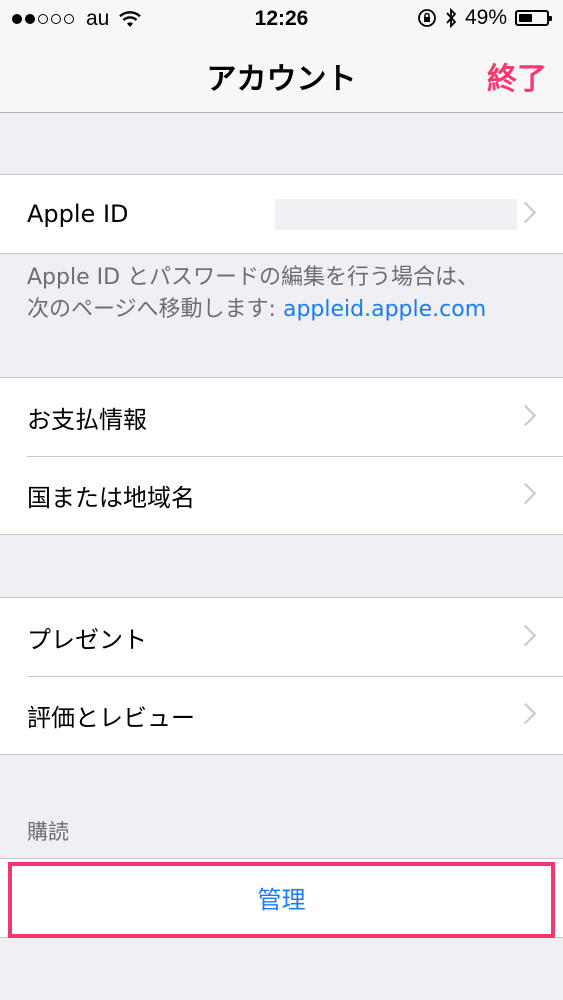 This screenshot has width=563, height=1000. What do you see at coordinates (281, 897) in the screenshot?
I see `manage-subscriptions-button: 管理` at bounding box center [281, 897].